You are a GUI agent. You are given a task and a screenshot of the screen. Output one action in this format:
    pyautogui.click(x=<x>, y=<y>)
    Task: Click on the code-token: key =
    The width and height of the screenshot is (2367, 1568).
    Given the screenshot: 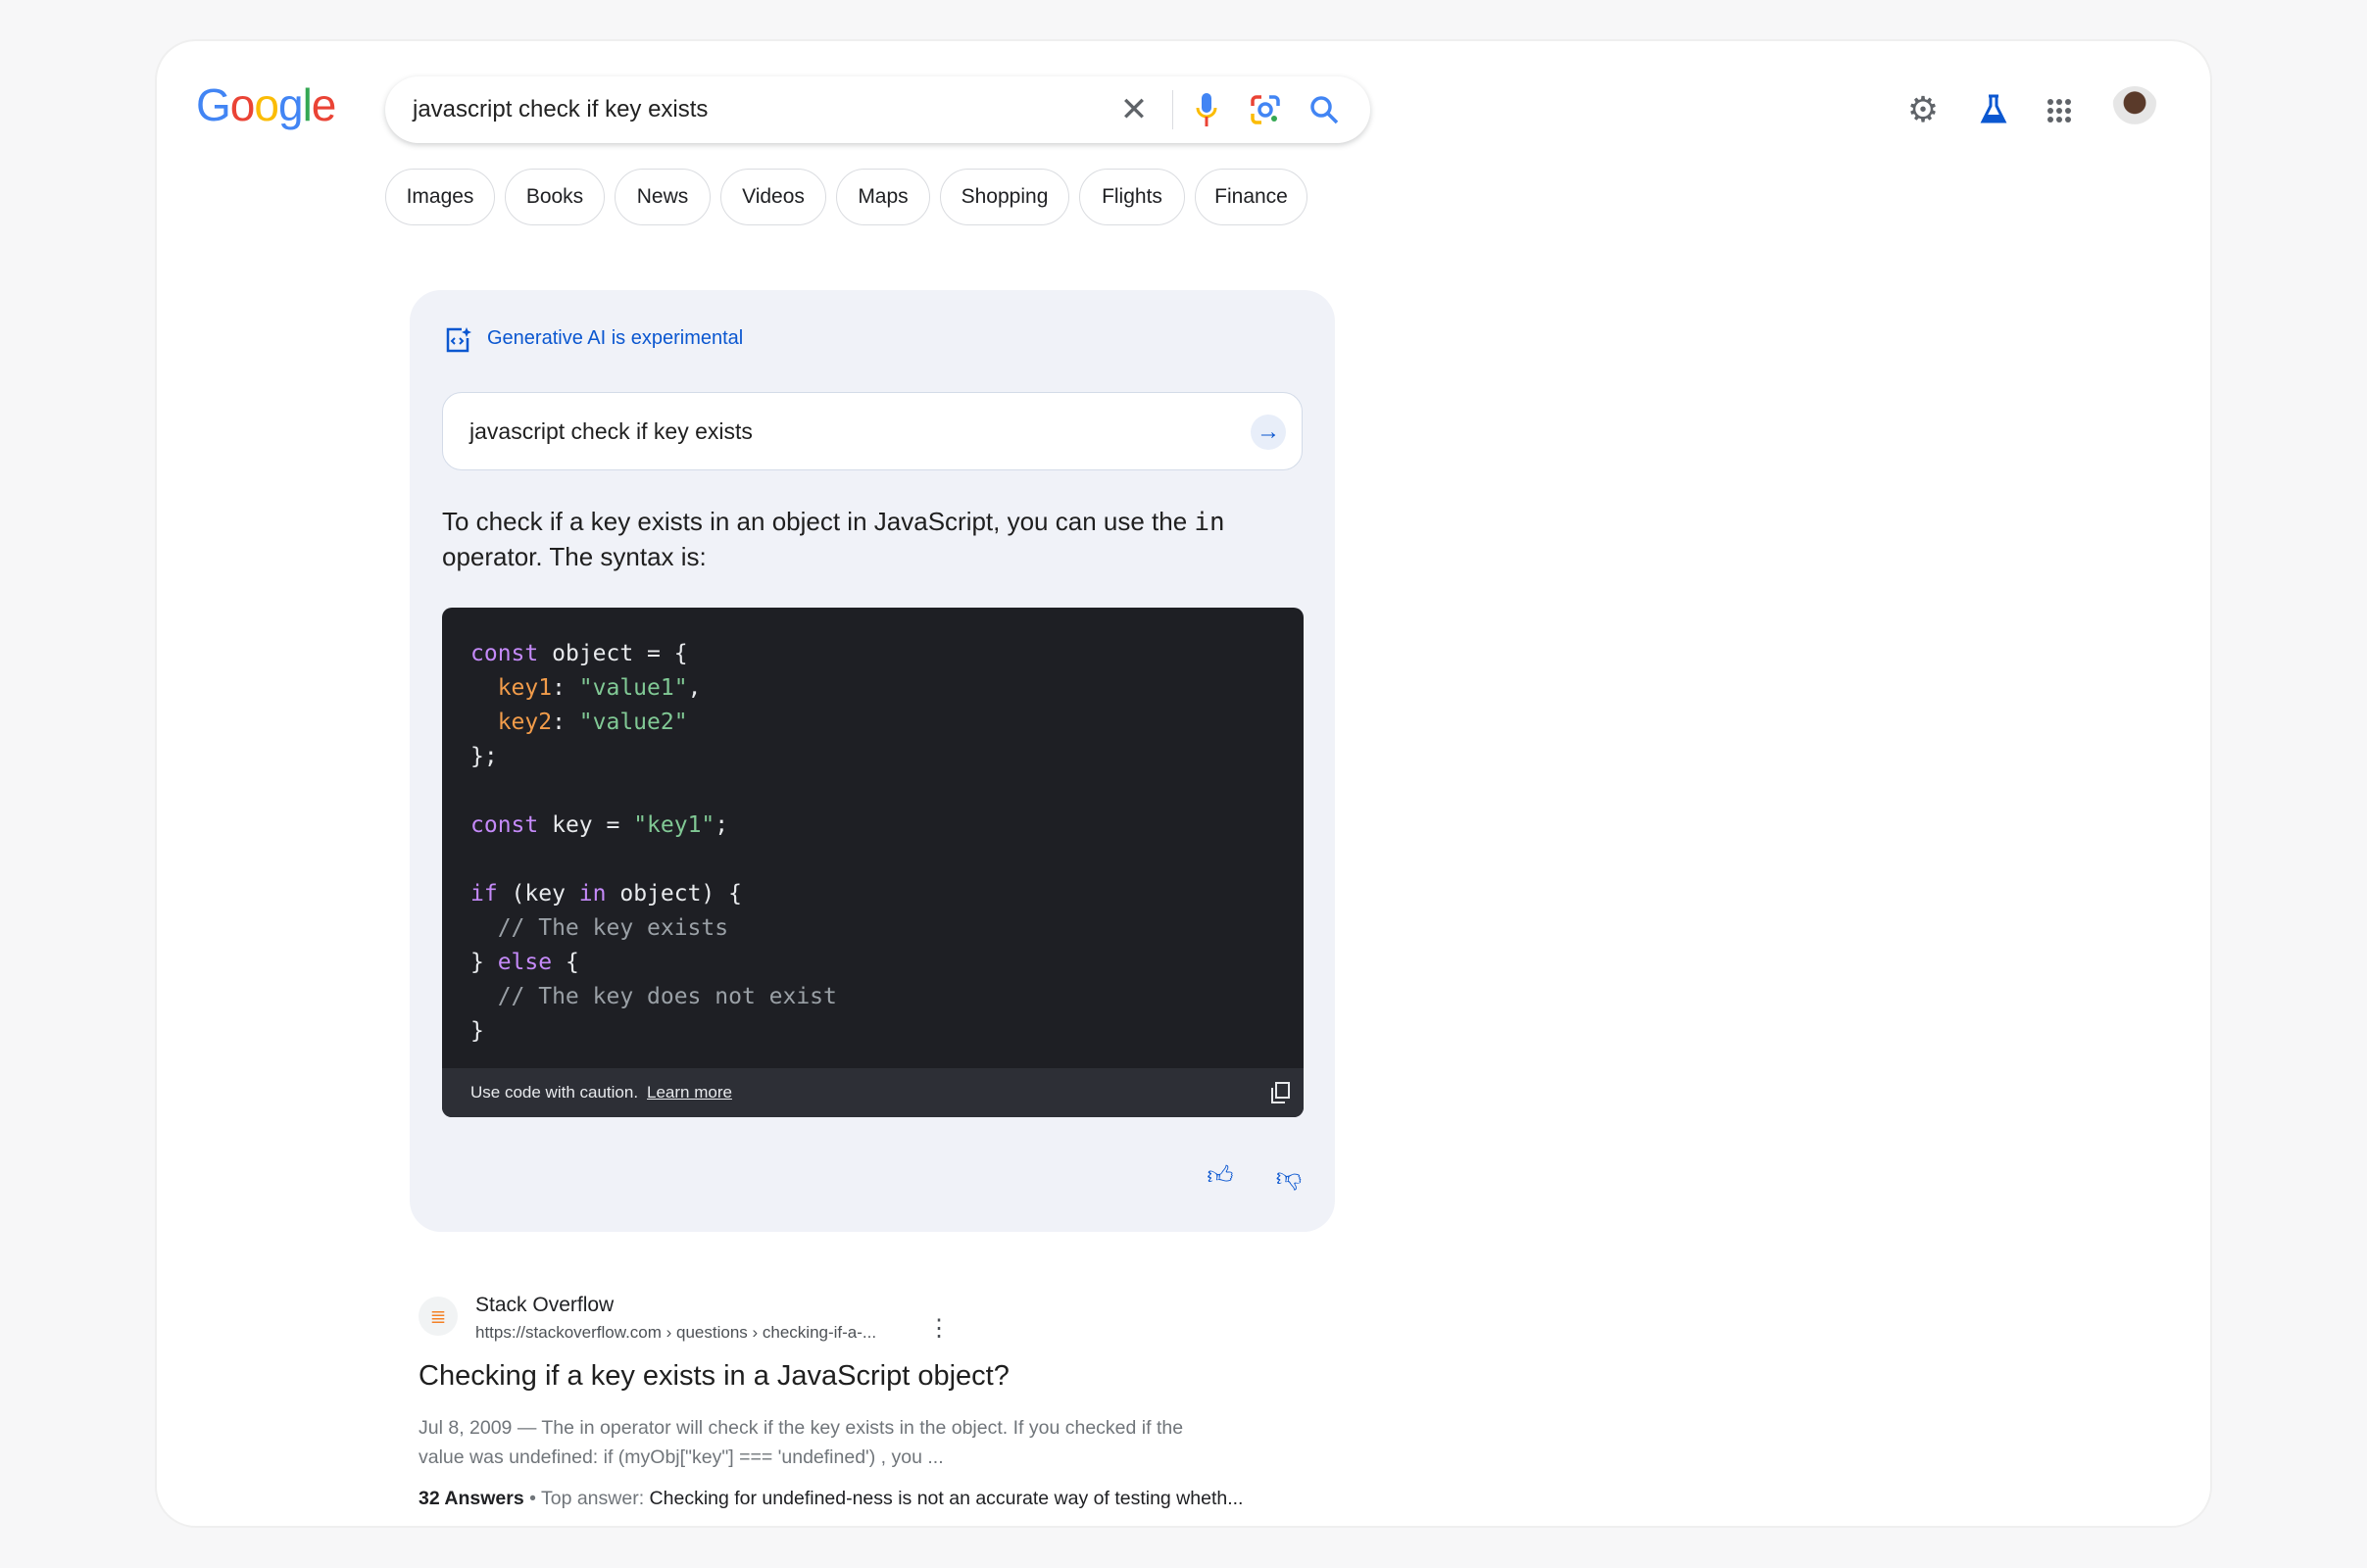 What is the action you would take?
    pyautogui.click(x=586, y=825)
    